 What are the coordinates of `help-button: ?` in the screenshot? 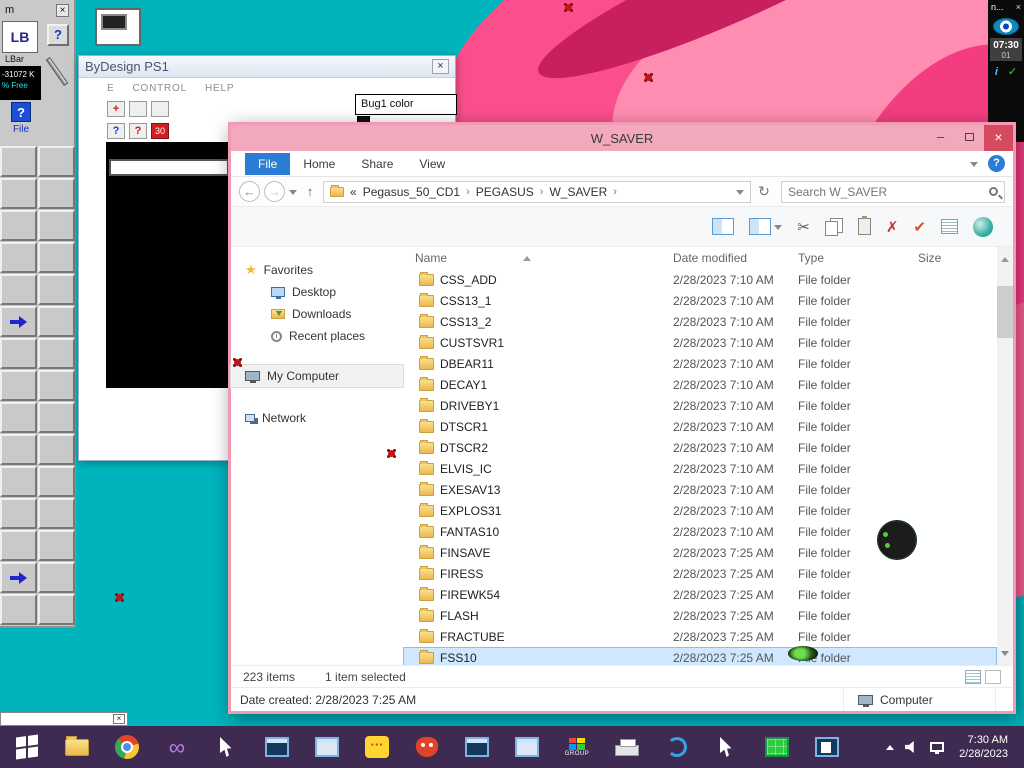 It's located at (58, 35).